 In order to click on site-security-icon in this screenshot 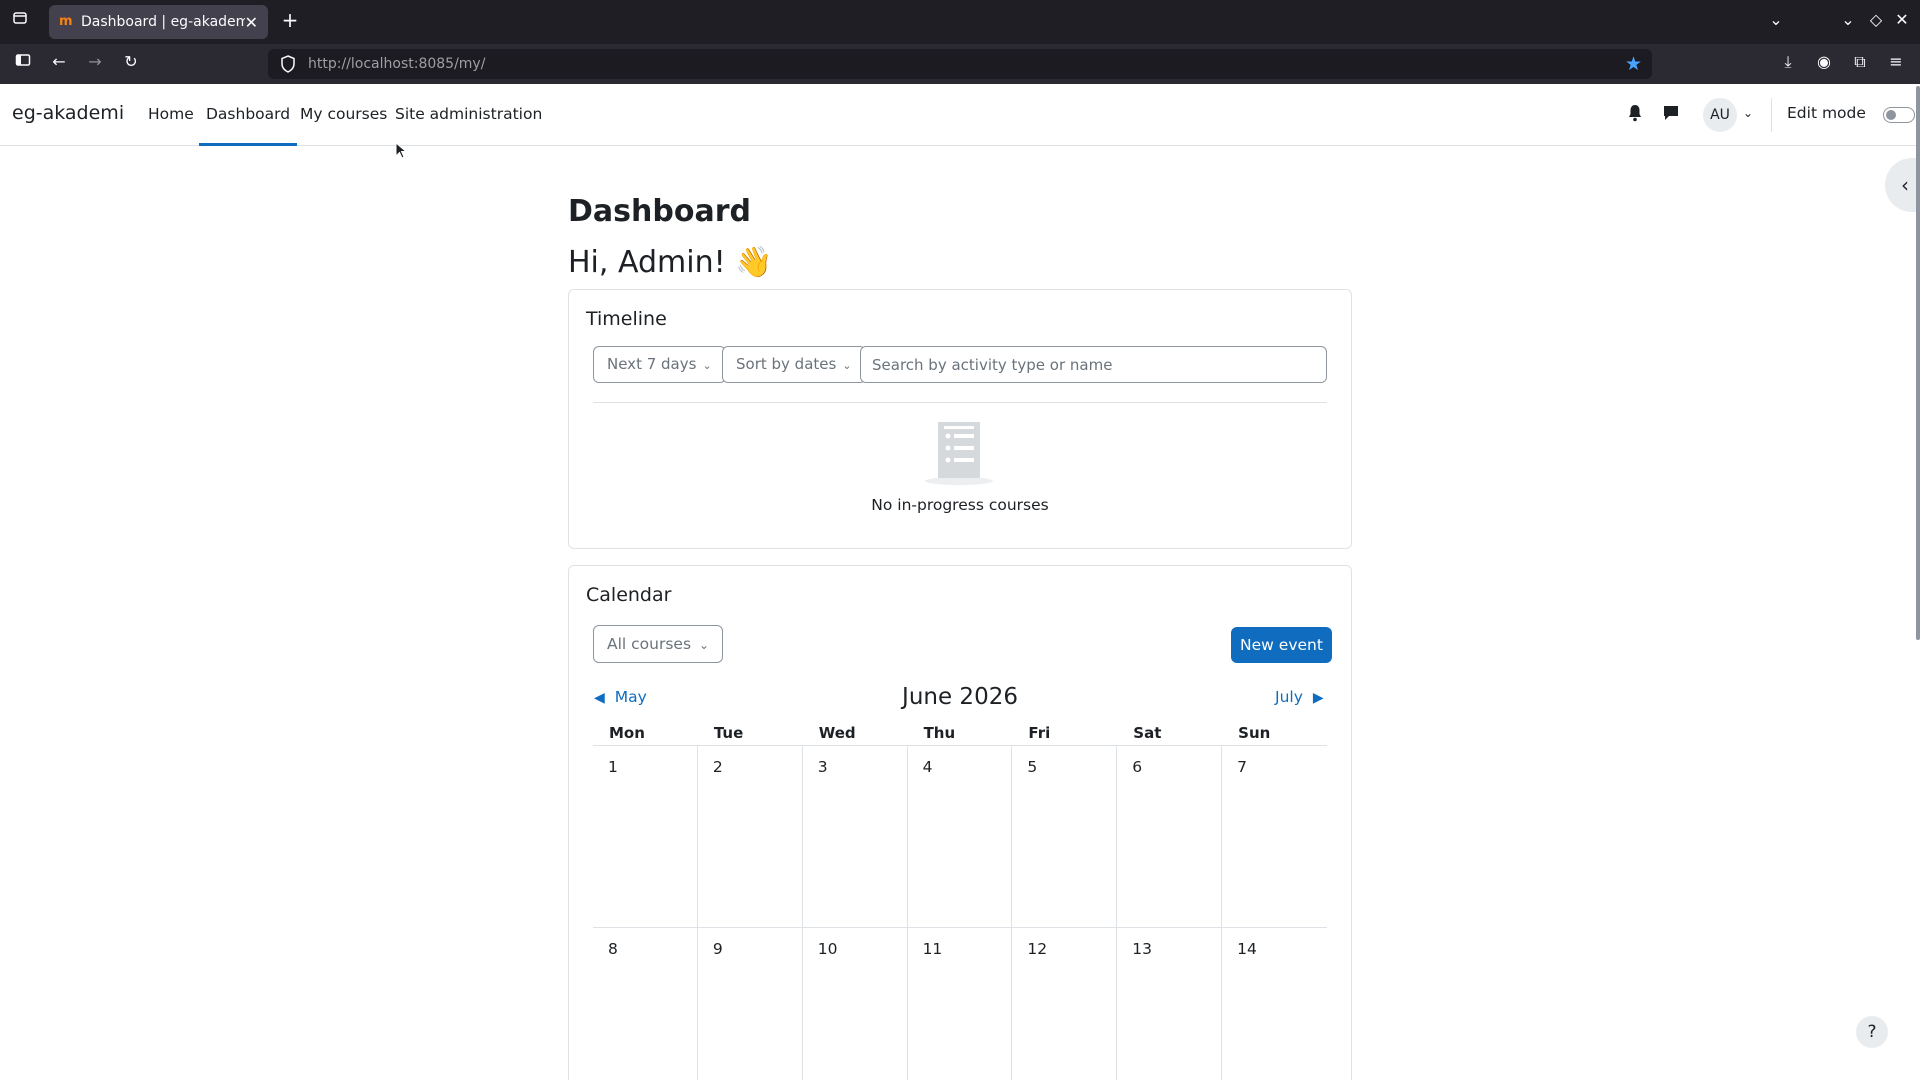, I will do `click(288, 64)`.